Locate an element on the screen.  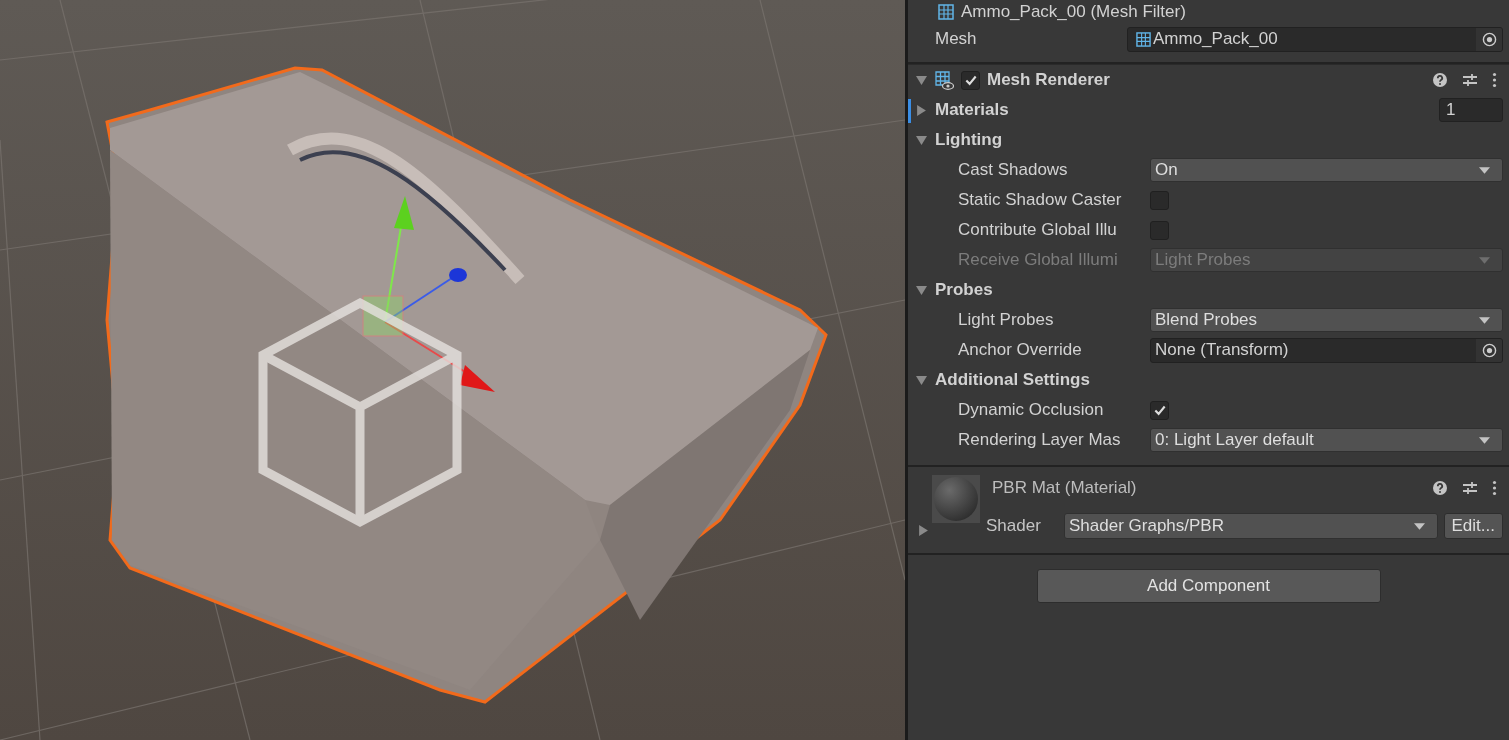
dropdown: On is located at coordinates (1326, 170).